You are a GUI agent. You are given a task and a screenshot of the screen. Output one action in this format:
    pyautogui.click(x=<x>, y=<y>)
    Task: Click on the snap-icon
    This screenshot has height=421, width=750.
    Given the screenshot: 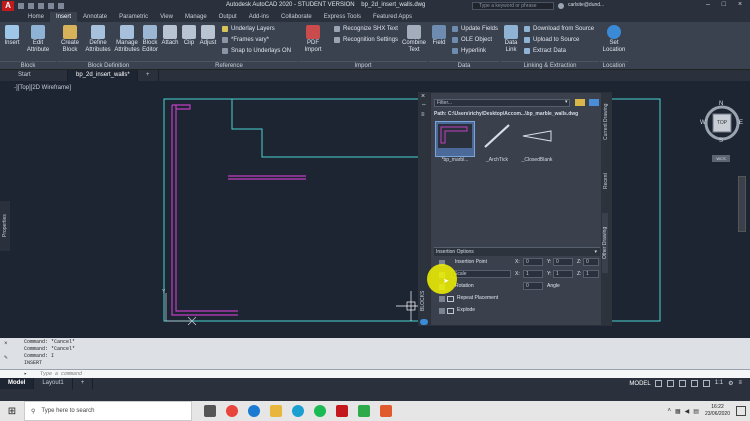 What is the action you would take?
    pyautogui.click(x=670, y=383)
    